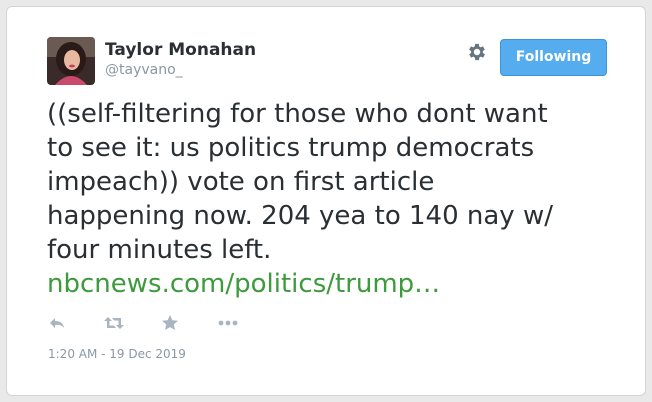  I want to click on following-button: Following, so click(553, 57).